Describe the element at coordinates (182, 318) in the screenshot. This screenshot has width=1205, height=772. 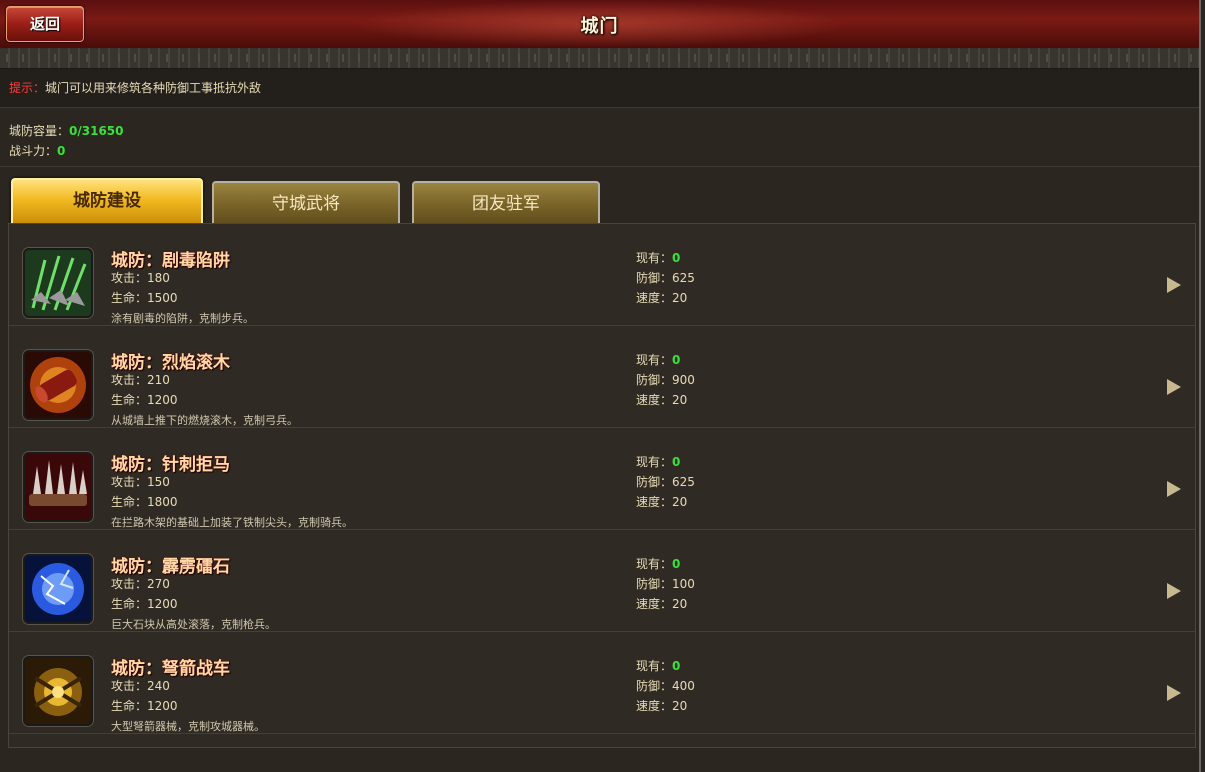
I see `item-description: 涂有剧毒的陷阱，克制步兵。` at that location.